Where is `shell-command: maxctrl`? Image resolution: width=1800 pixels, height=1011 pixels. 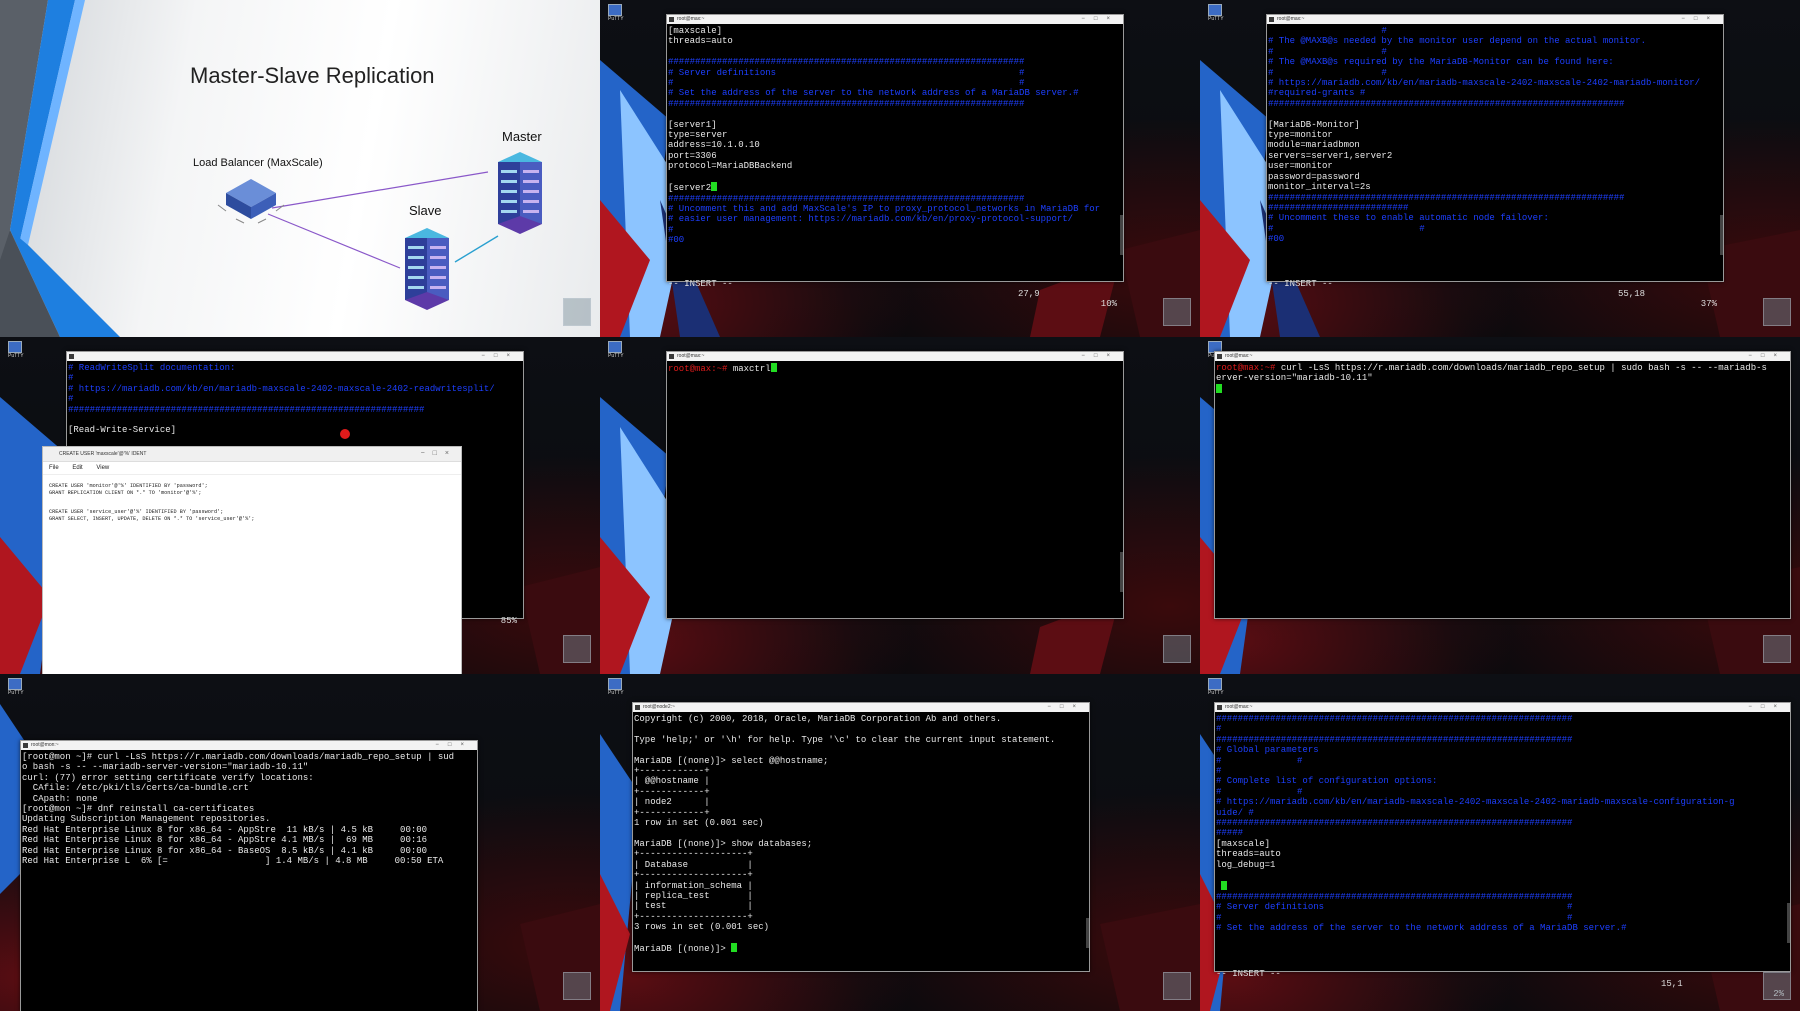 shell-command: maxctrl is located at coordinates (749, 369).